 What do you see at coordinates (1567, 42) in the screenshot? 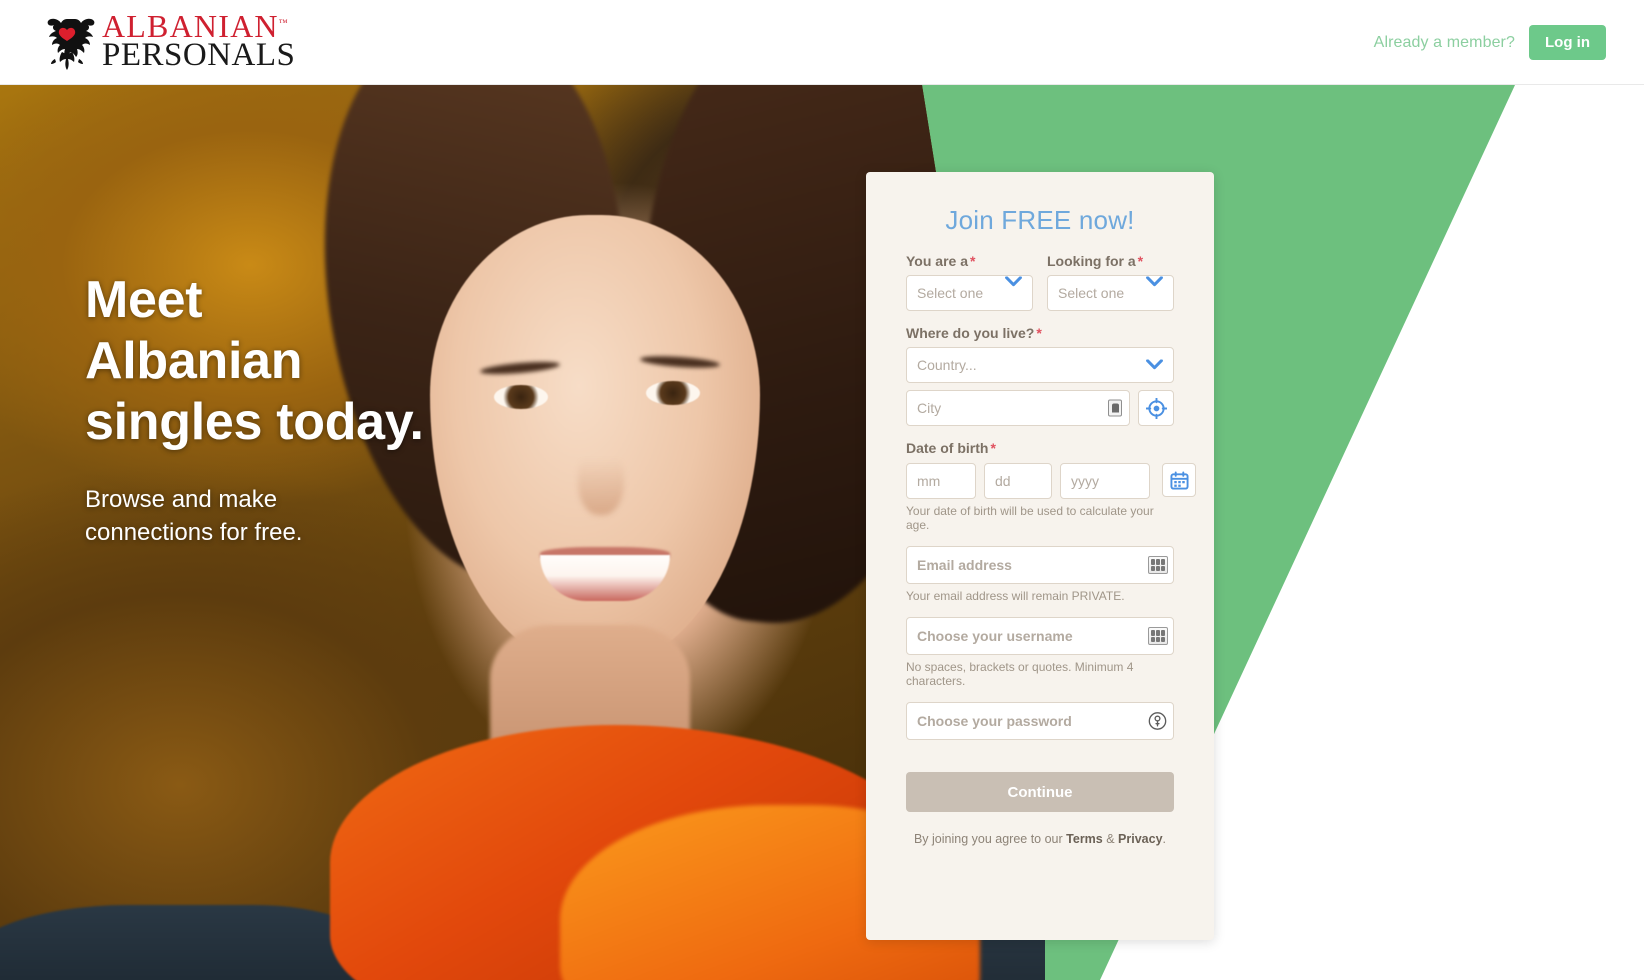
I see `login-button: Log in` at bounding box center [1567, 42].